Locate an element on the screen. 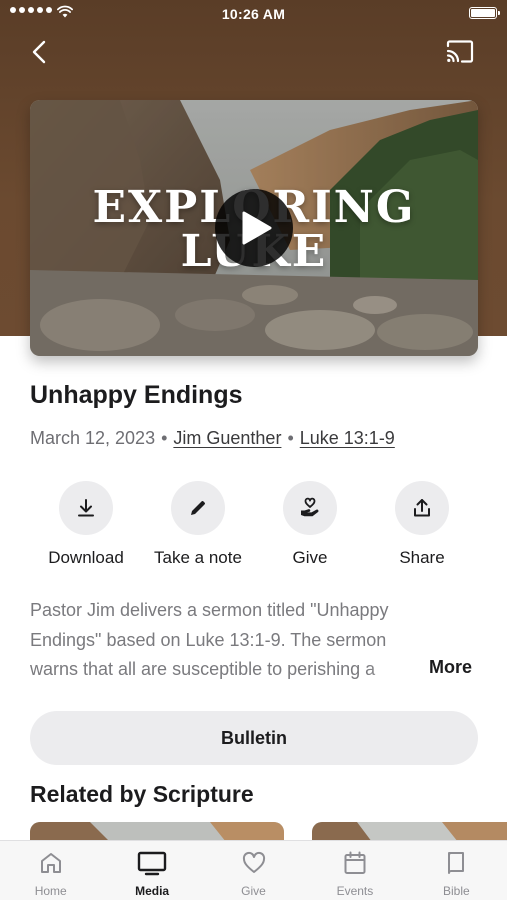  tab-bar: Home Media Give Events Bible is located at coordinates (253, 870).